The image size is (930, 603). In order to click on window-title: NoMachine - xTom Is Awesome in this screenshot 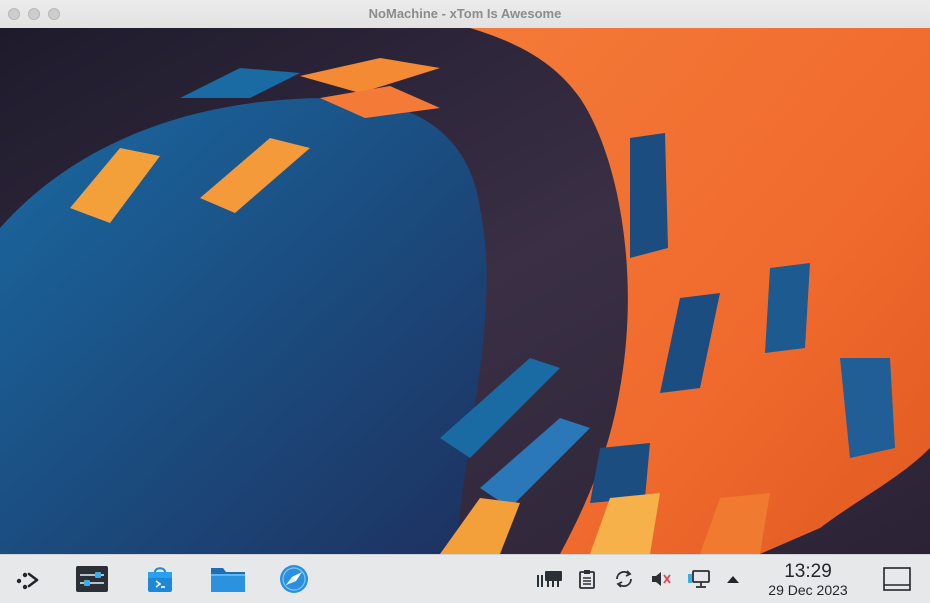, I will do `click(465, 13)`.